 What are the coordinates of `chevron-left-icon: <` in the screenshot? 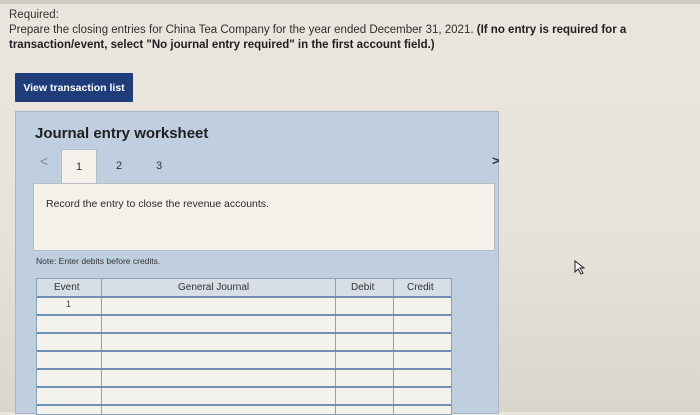 It's located at (44, 161).